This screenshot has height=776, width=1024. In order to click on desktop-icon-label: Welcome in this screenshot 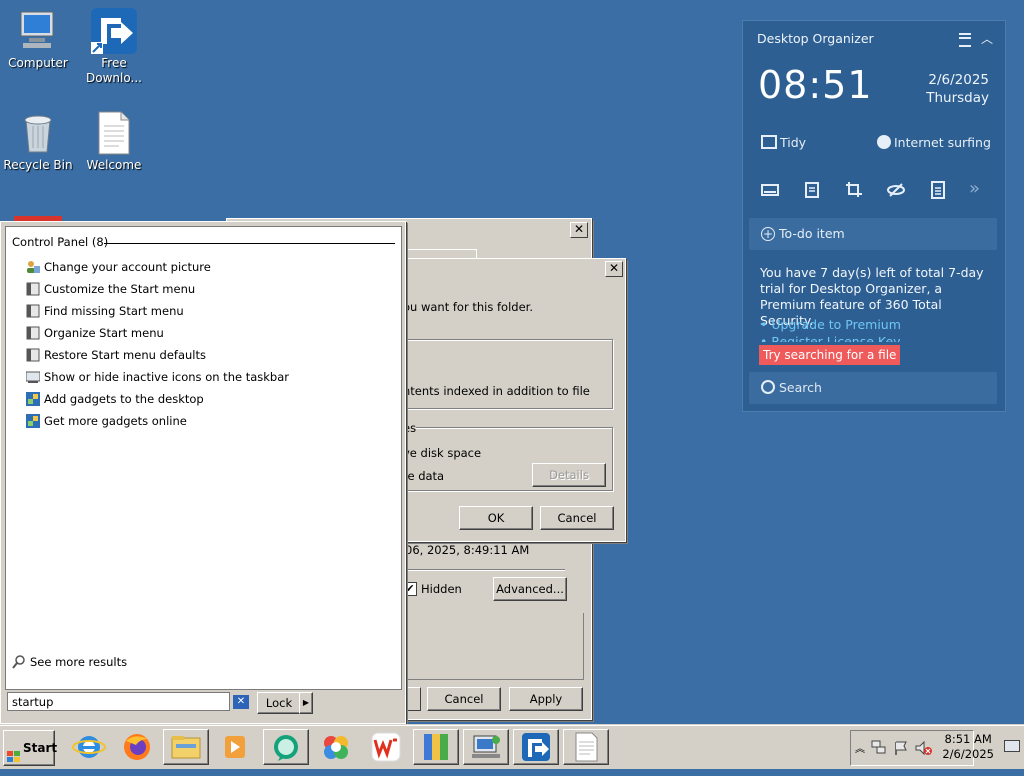, I will do `click(114, 165)`.